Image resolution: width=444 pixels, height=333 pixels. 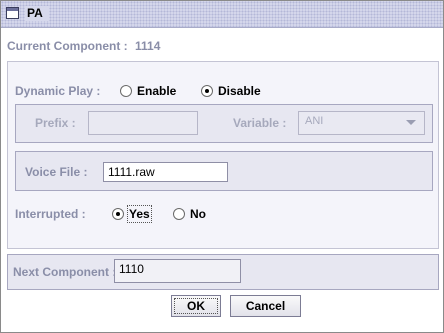 I want to click on current-component-value: 1114, so click(x=148, y=46).